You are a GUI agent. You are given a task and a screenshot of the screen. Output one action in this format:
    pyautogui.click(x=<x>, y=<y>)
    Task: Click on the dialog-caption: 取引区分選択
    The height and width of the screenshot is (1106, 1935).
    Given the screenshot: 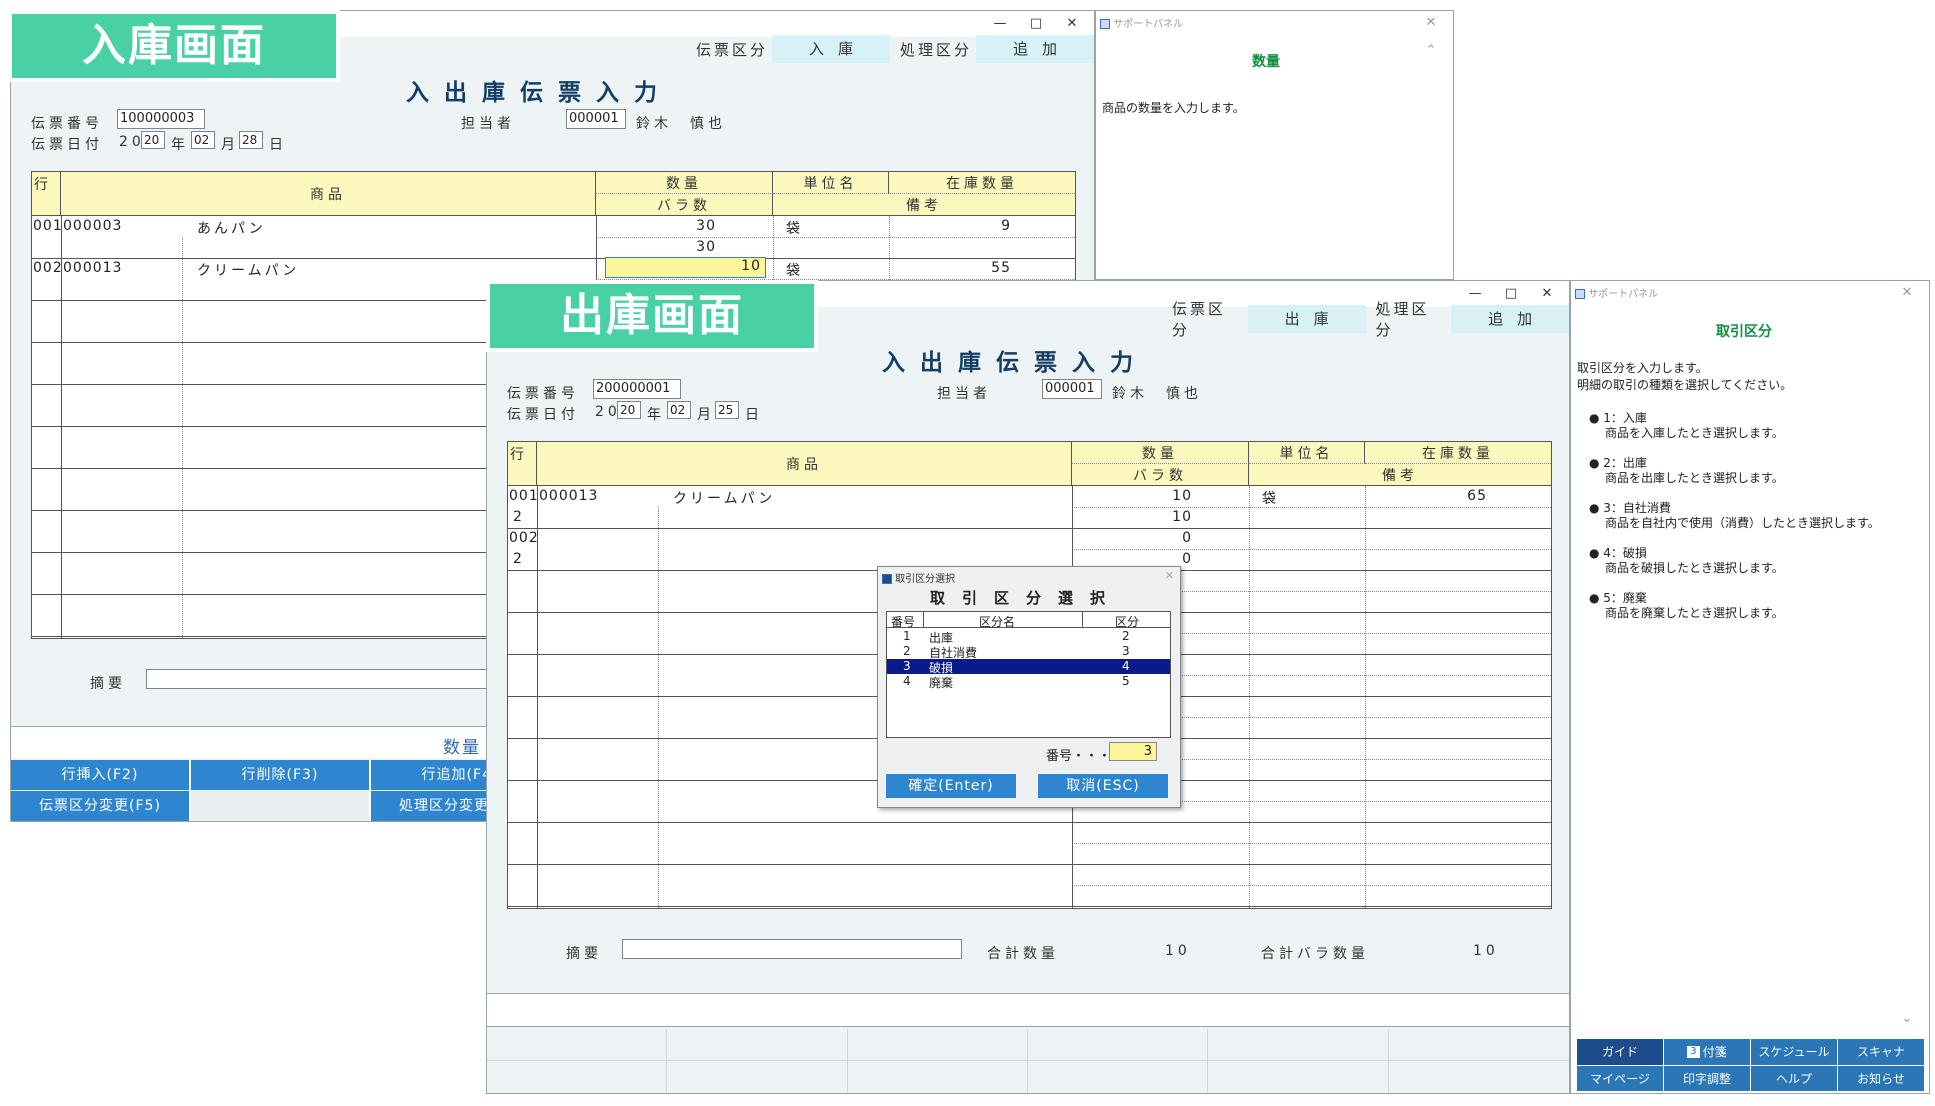 What is the action you would take?
    pyautogui.click(x=918, y=577)
    